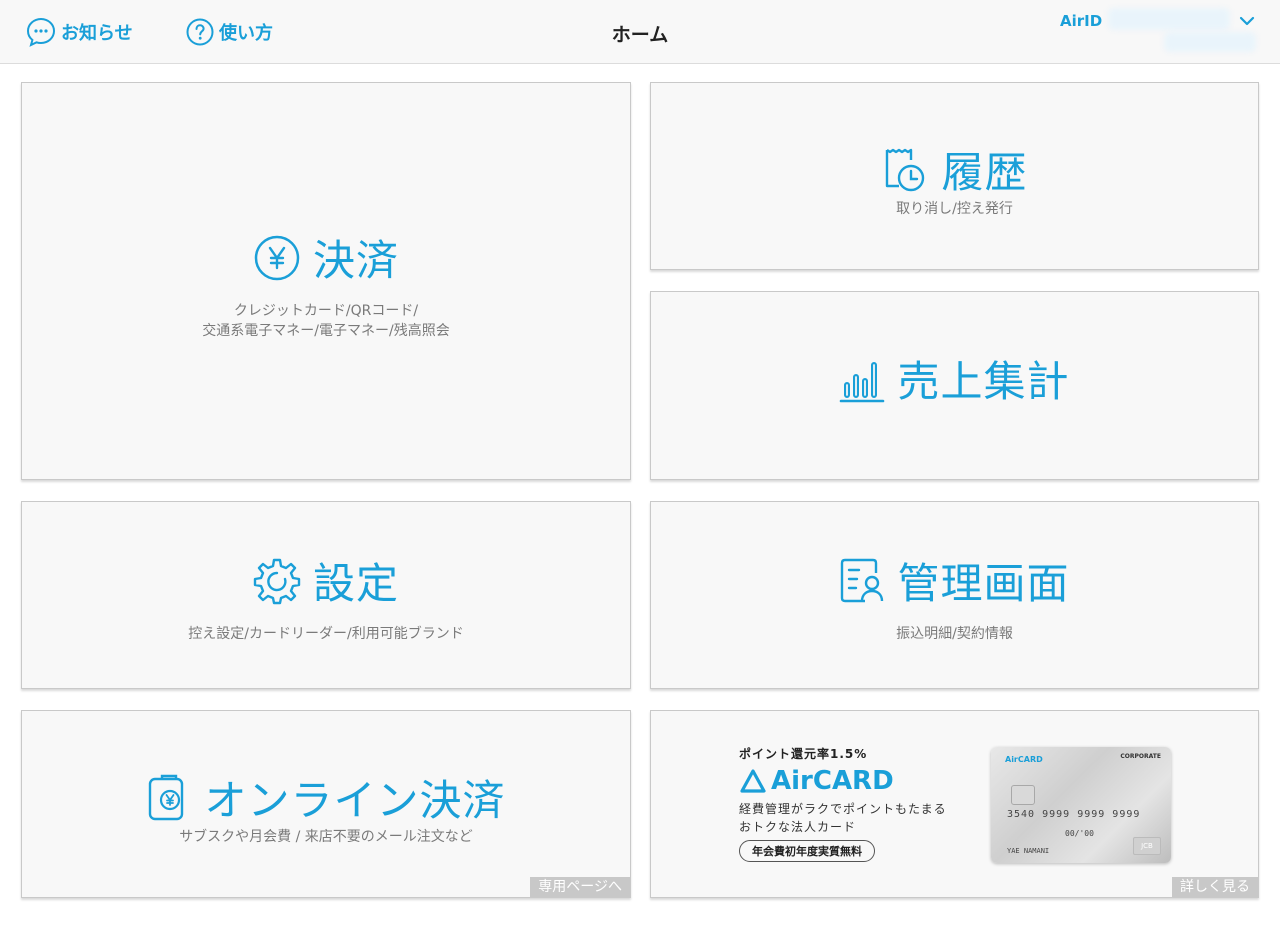 This screenshot has width=1280, height=937. What do you see at coordinates (1074, 814) in the screenshot?
I see `card-number: 3540 9999 9999 9999` at bounding box center [1074, 814].